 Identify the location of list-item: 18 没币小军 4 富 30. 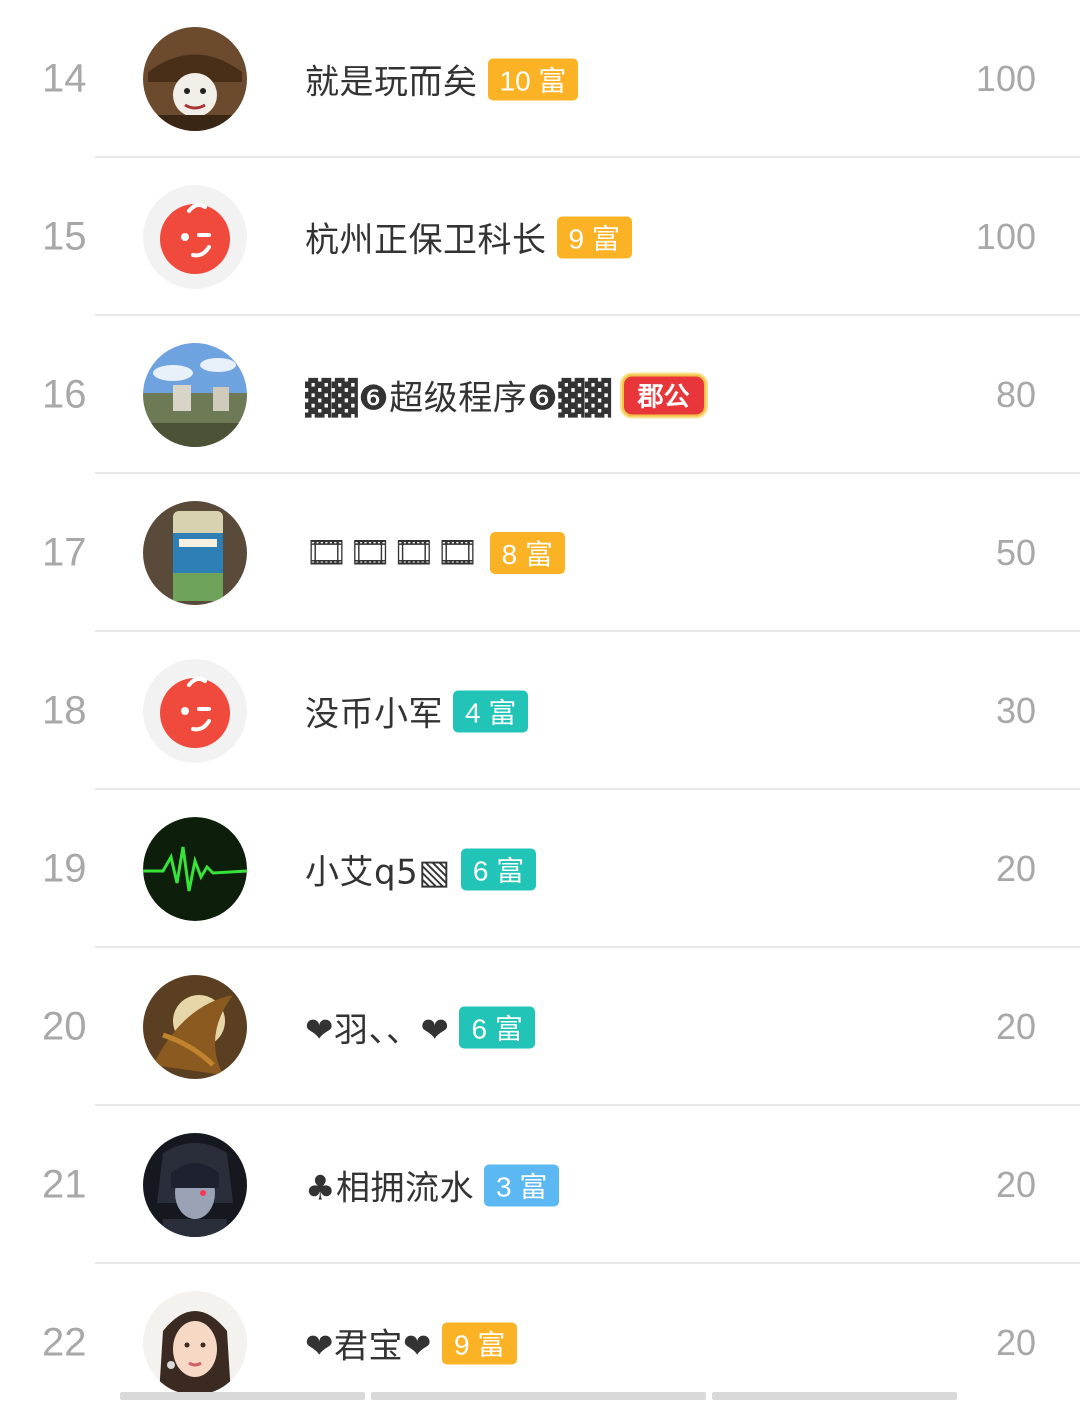
(540, 711).